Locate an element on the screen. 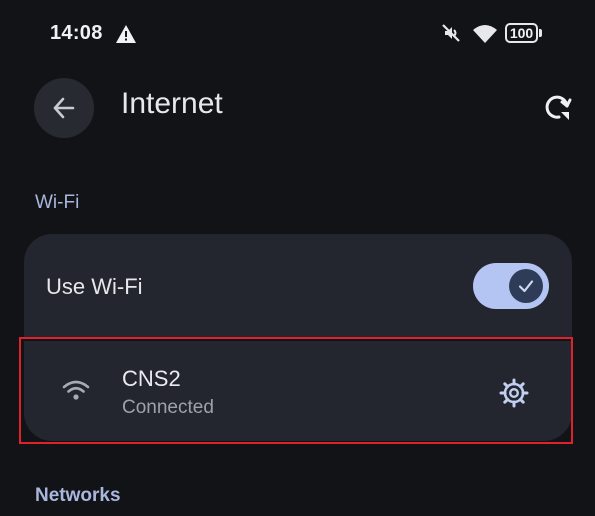 Image resolution: width=595 pixels, height=516 pixels. alert-icon is located at coordinates (126, 34).